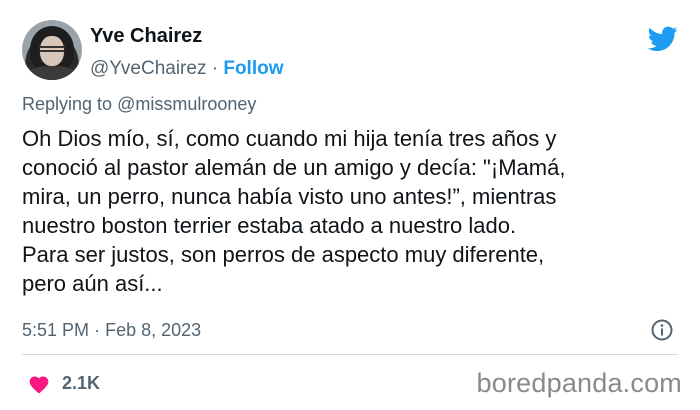  I want to click on likes-count: 2.1K, so click(81, 383).